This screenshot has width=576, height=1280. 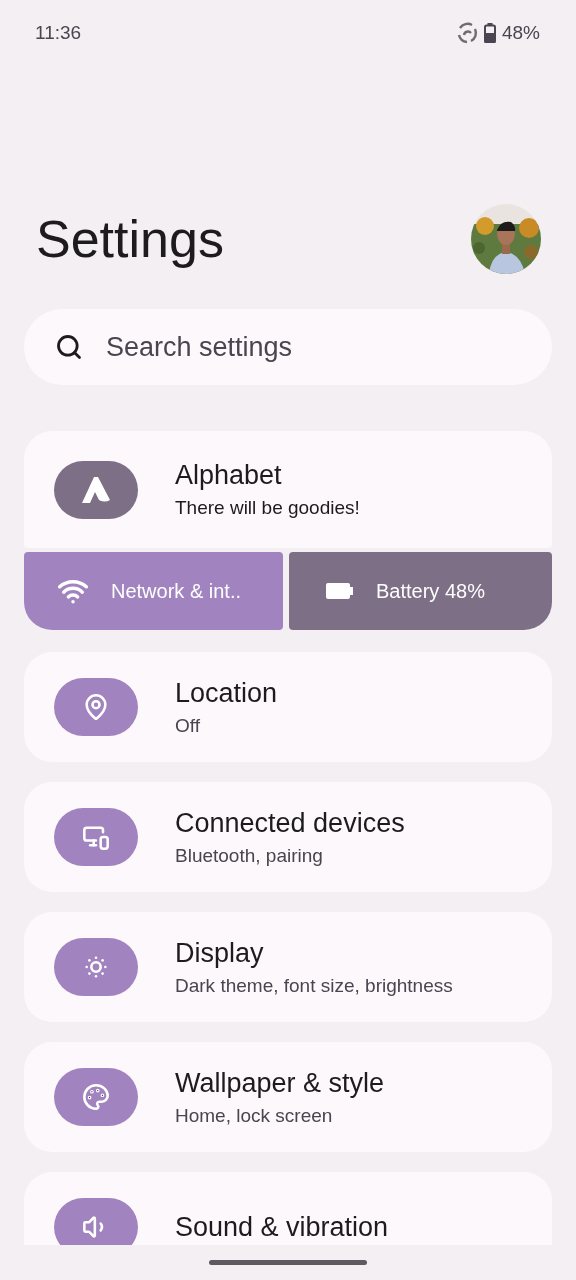 What do you see at coordinates (430, 591) in the screenshot?
I see `tile-label: Battery 48%` at bounding box center [430, 591].